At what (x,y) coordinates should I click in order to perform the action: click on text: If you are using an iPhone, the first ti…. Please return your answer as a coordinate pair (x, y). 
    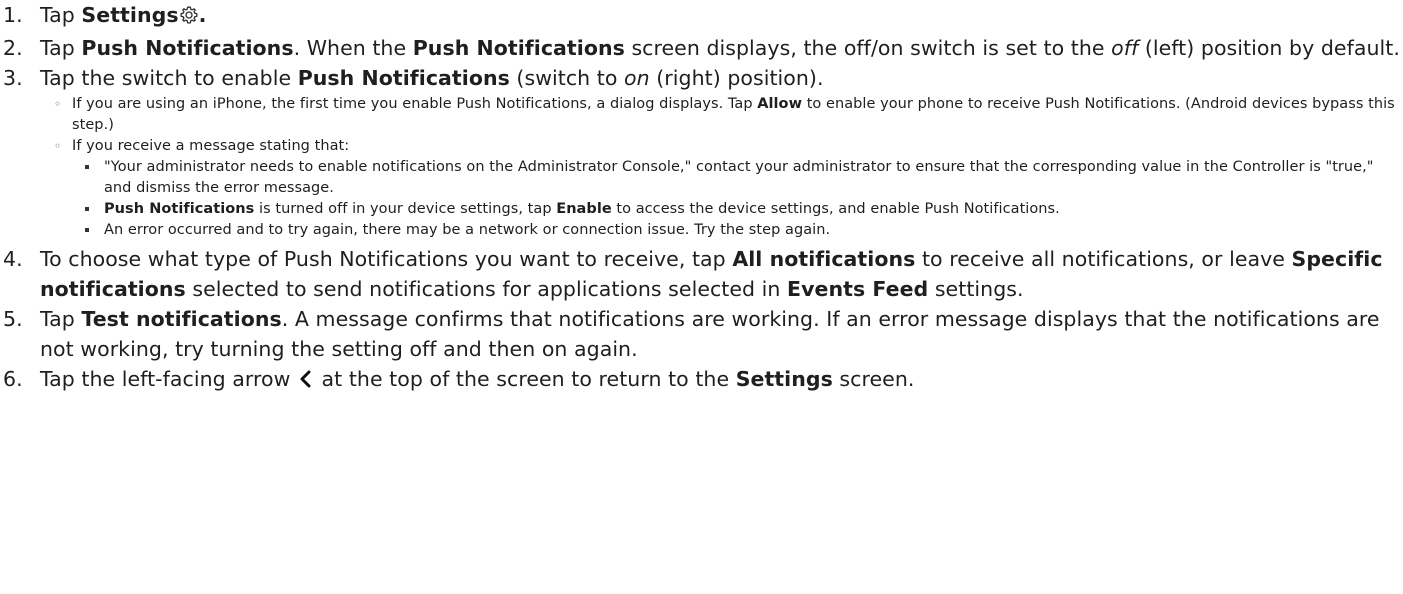
    Looking at the image, I should click on (415, 104).